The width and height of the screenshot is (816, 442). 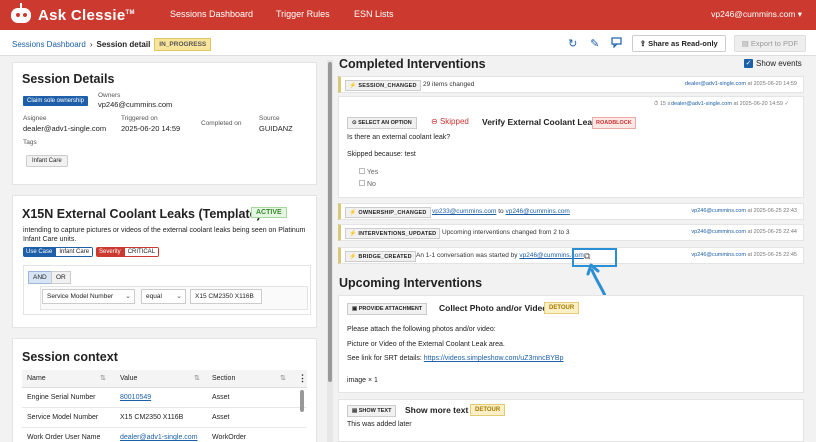 What do you see at coordinates (49, 44) in the screenshot?
I see `breadcrumb-sessions-dashboard: Sessions Dashboard` at bounding box center [49, 44].